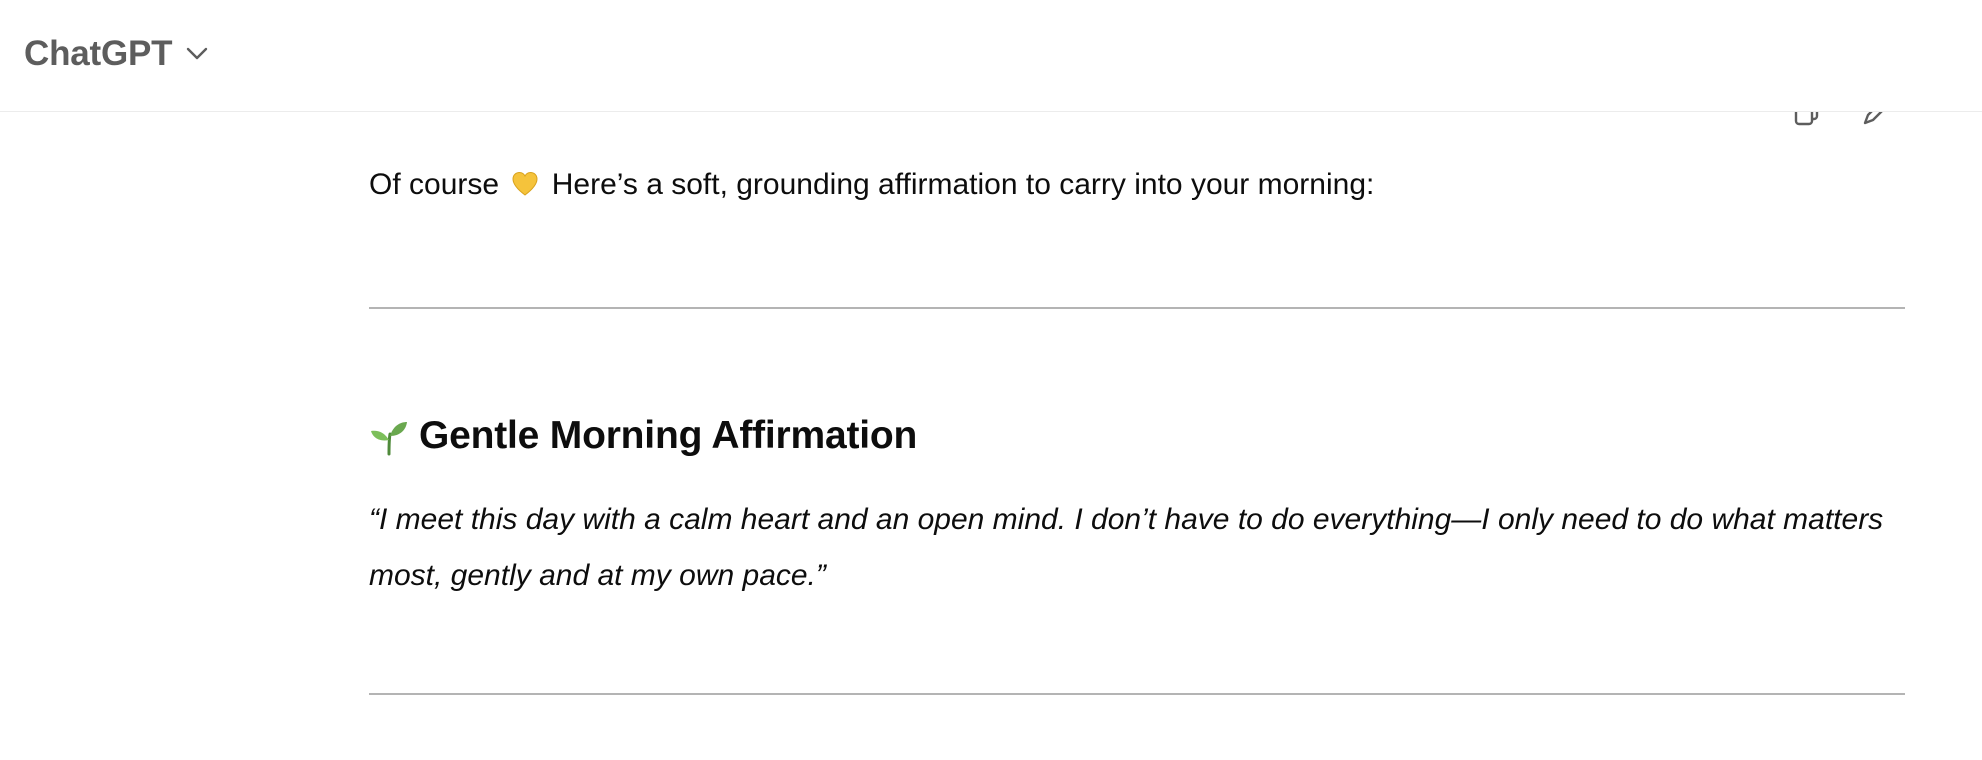  What do you see at coordinates (389, 439) in the screenshot?
I see `seedling-icon` at bounding box center [389, 439].